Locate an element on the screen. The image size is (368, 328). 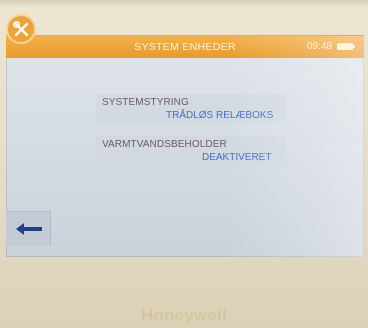
back-button is located at coordinates (28, 228).